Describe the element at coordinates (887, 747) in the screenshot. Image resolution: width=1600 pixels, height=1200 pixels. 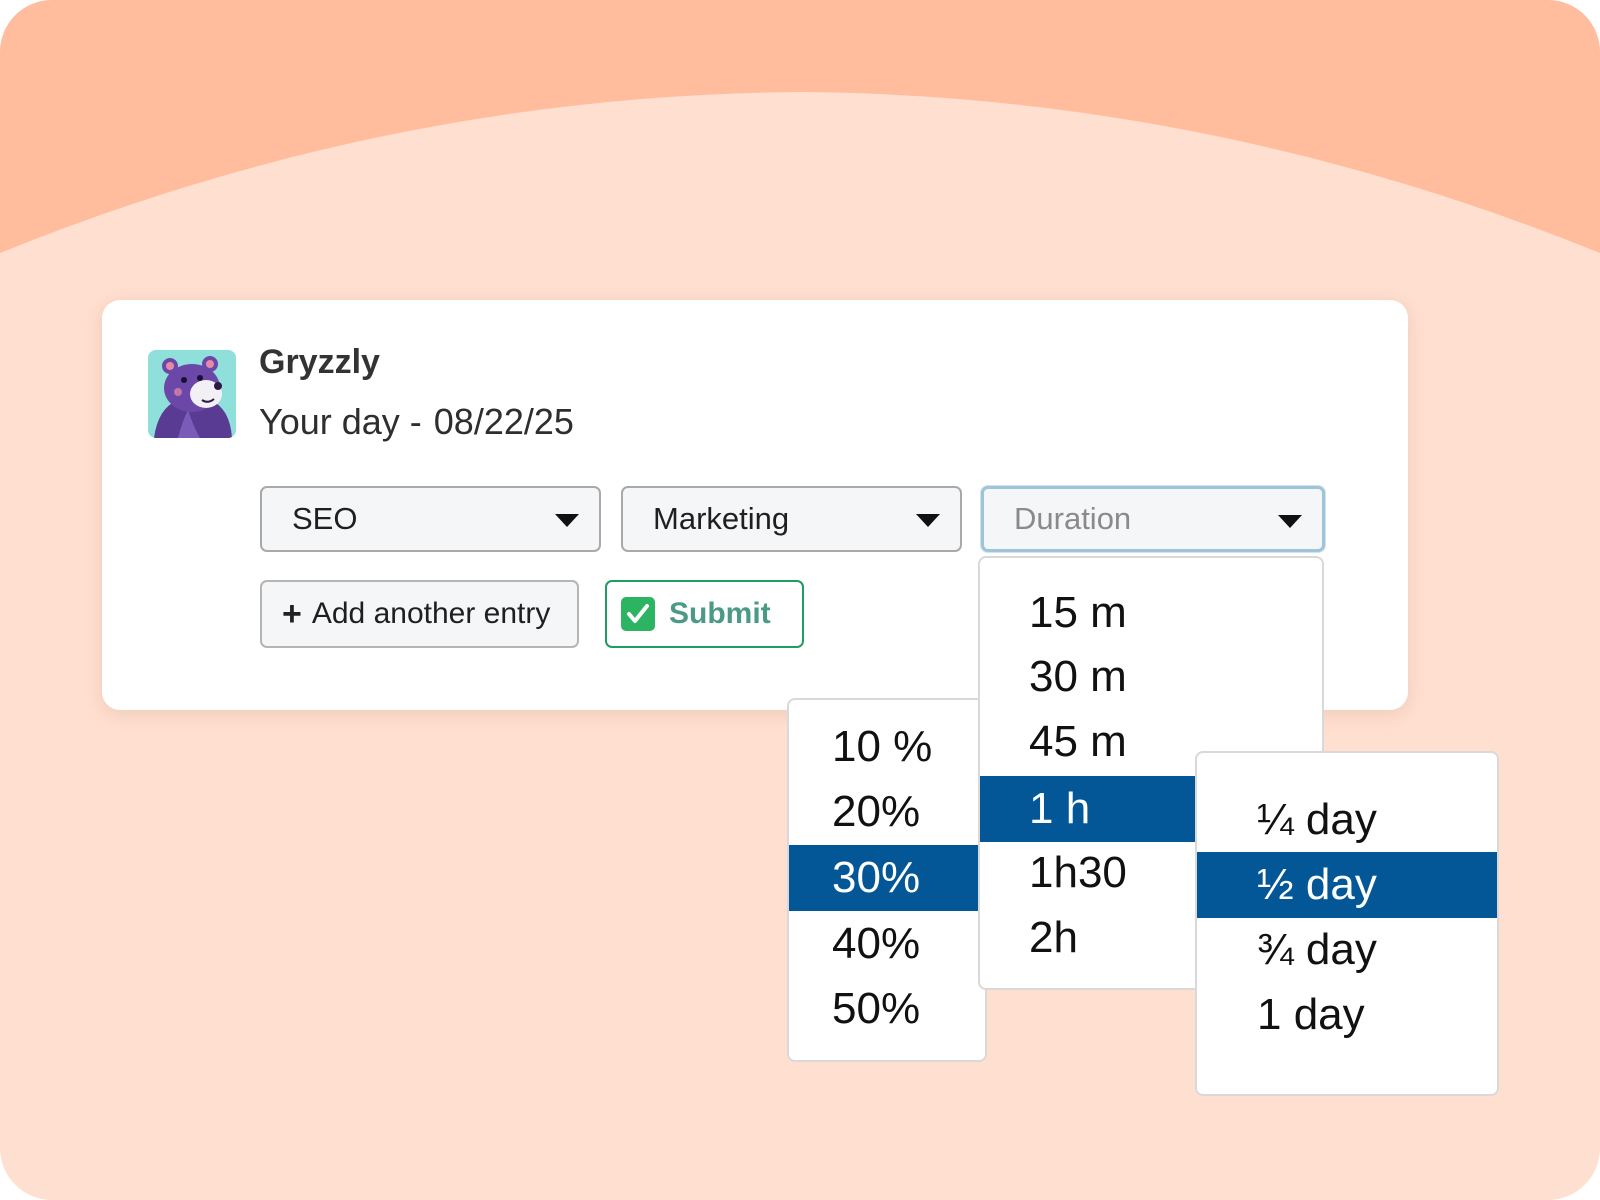
I see `percent-option: 10 %` at that location.